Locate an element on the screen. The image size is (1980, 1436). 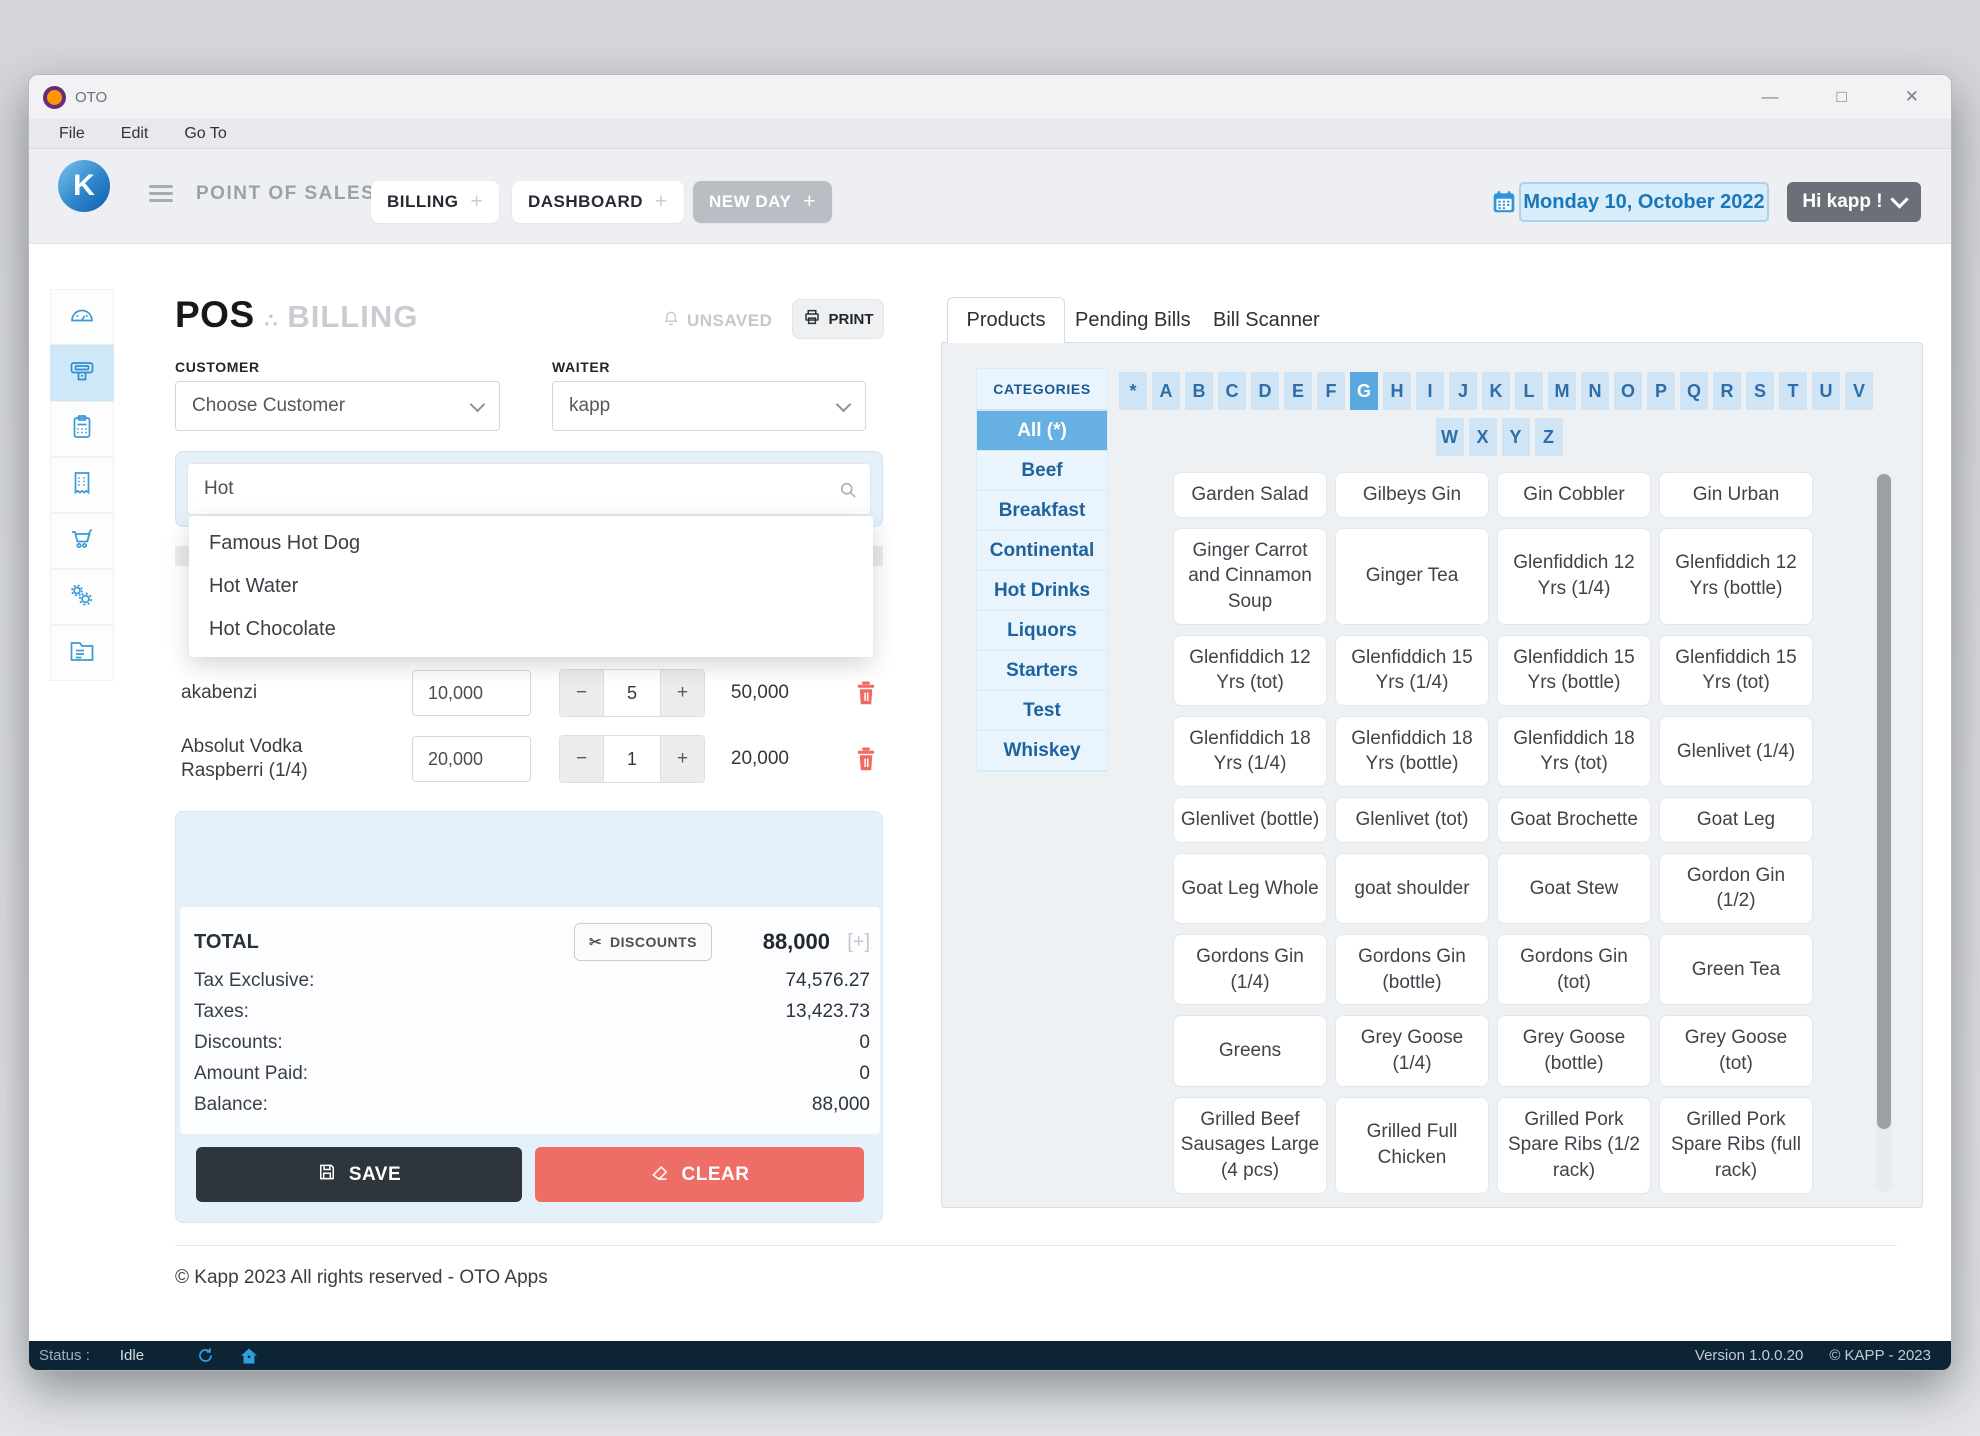
letter-filter-button: N is located at coordinates (1595, 391).